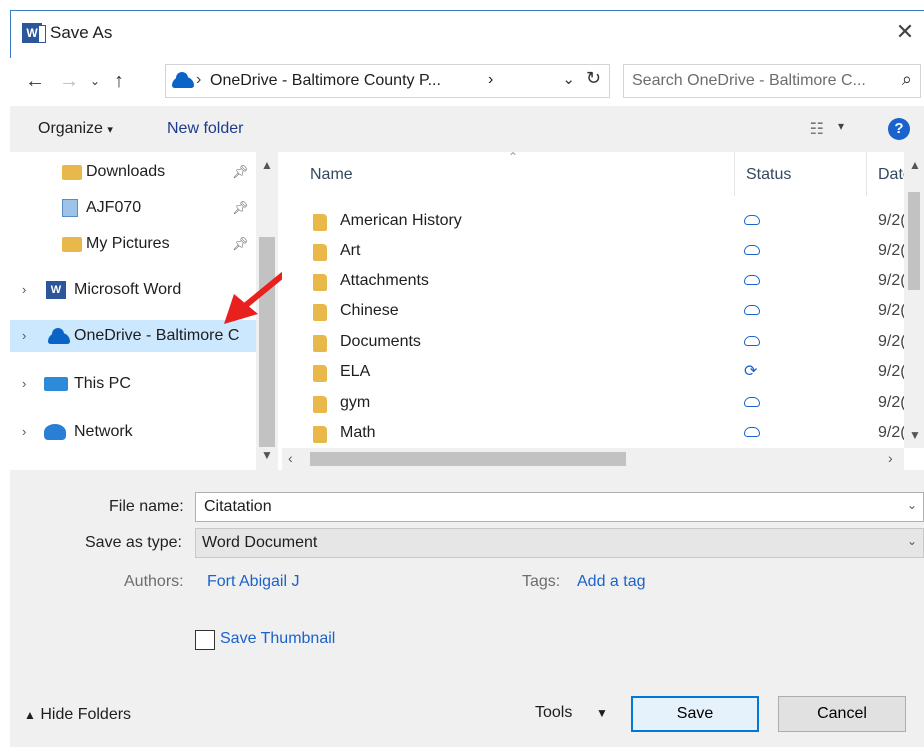 The height and width of the screenshot is (747, 924). What do you see at coordinates (541, 581) in the screenshot?
I see `tags-label: Tags:` at bounding box center [541, 581].